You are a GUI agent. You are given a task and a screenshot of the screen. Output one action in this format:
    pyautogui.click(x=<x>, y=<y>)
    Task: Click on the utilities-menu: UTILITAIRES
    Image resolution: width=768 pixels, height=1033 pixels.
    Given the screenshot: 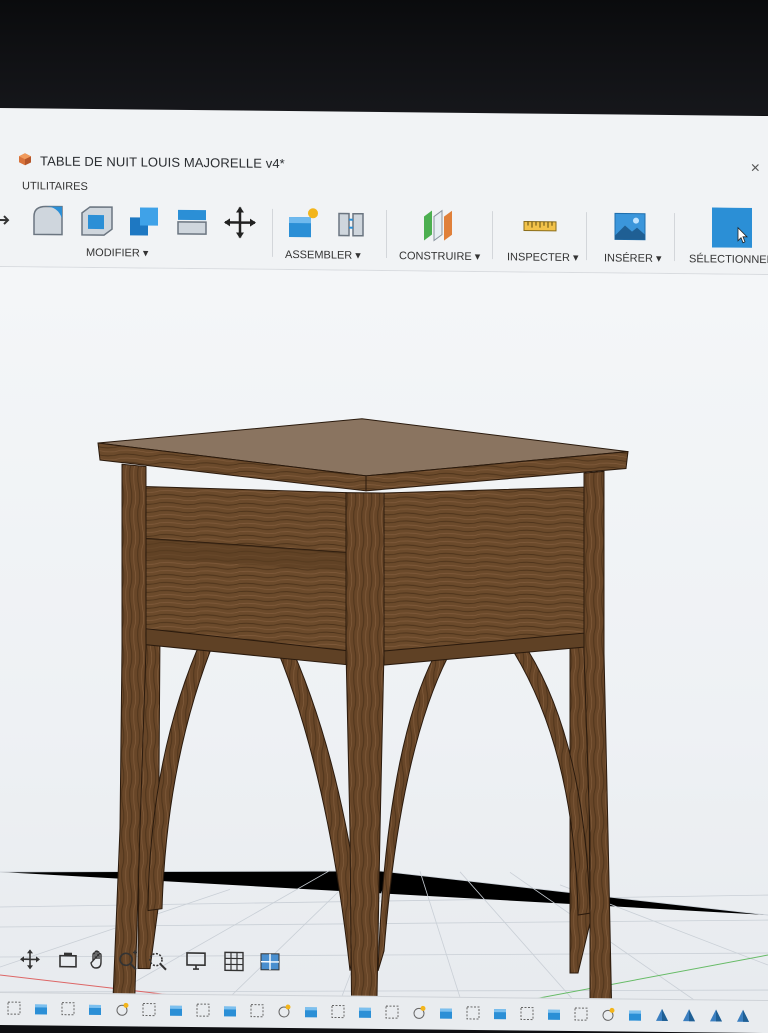 What is the action you would take?
    pyautogui.click(x=55, y=186)
    